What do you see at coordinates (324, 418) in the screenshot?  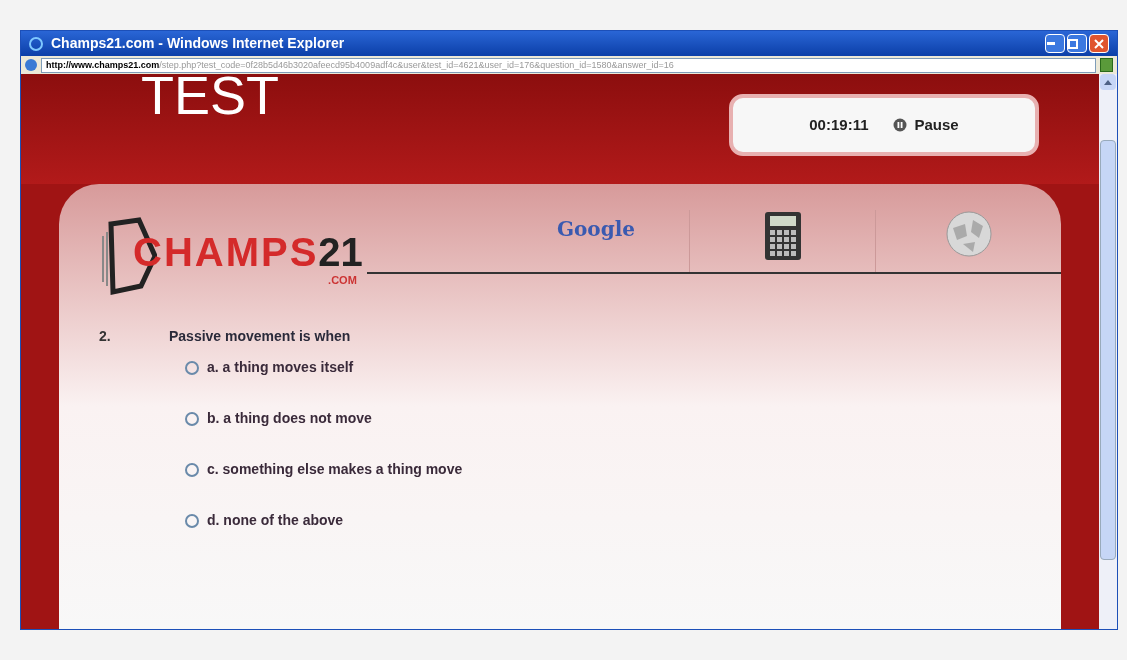 I see `answer-option: b. a thing does not move` at bounding box center [324, 418].